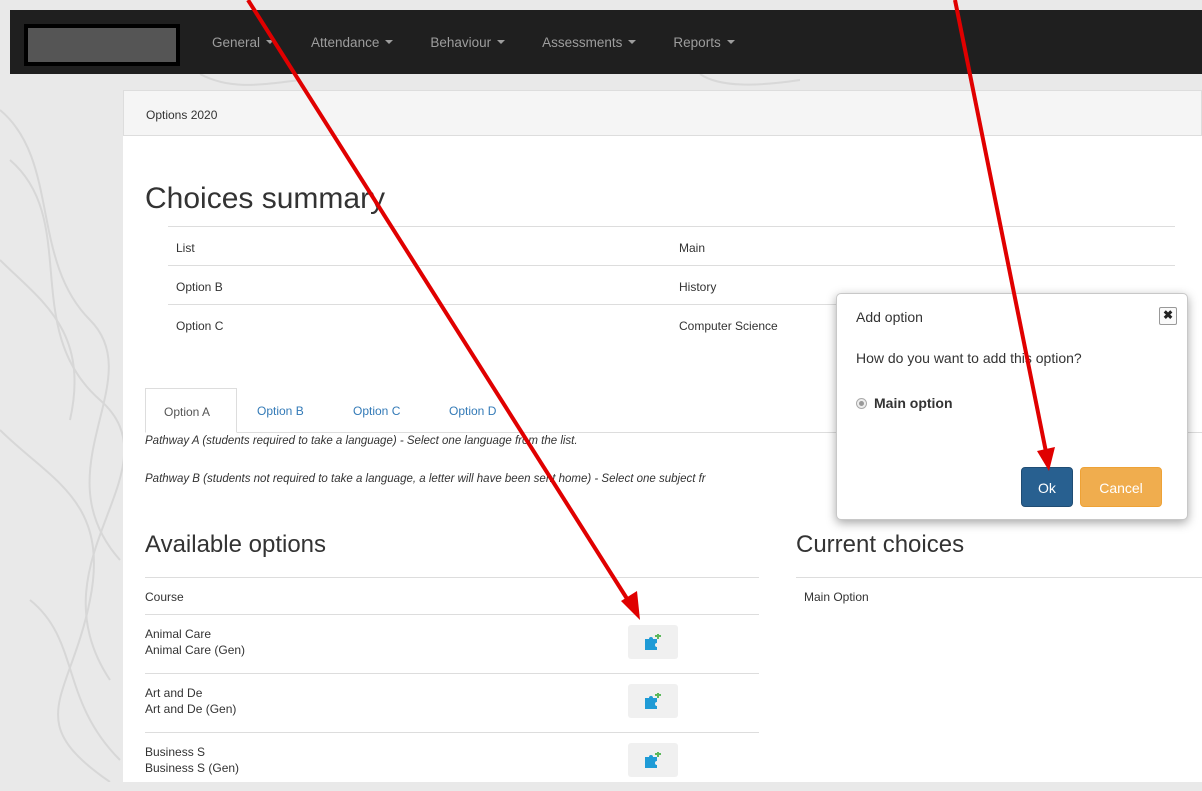 This screenshot has width=1202, height=791. What do you see at coordinates (1168, 316) in the screenshot?
I see `close-icon: ✖` at bounding box center [1168, 316].